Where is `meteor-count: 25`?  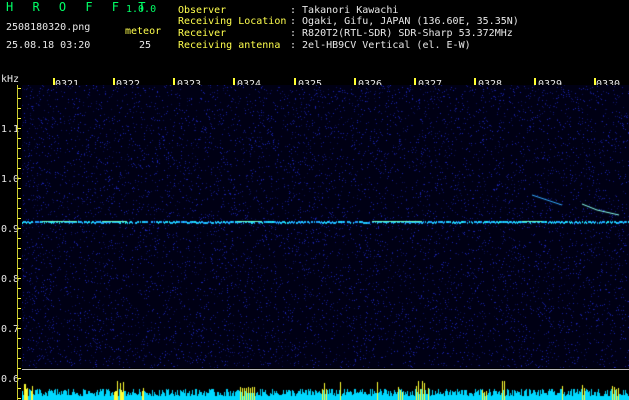 meteor-count: 25 is located at coordinates (145, 45).